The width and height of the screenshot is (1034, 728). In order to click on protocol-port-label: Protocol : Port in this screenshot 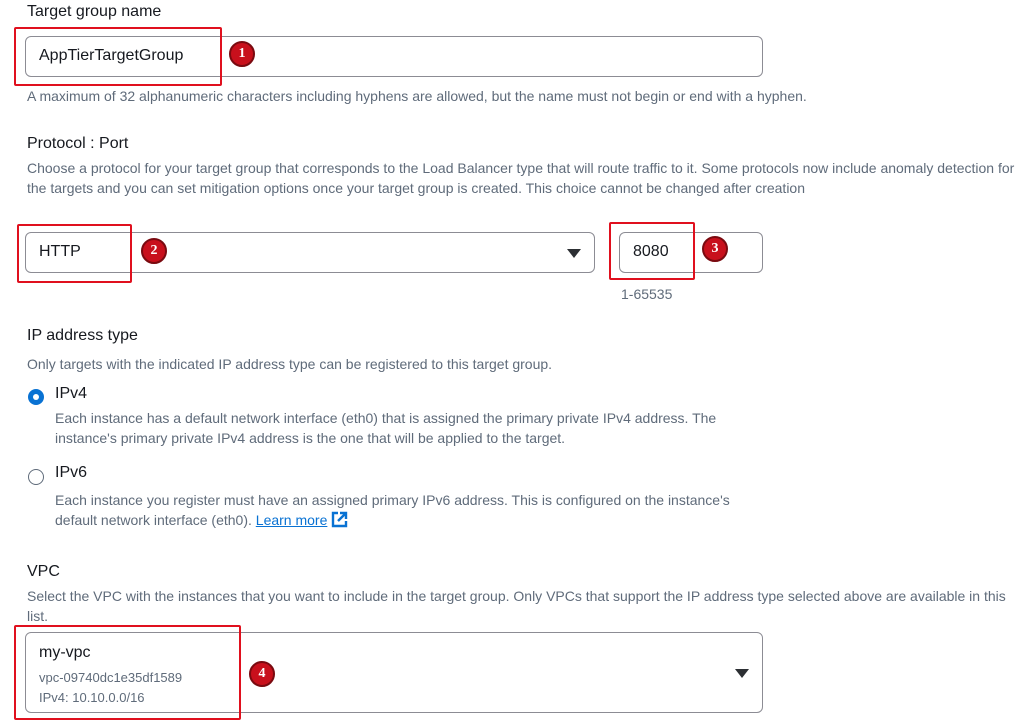, I will do `click(78, 143)`.